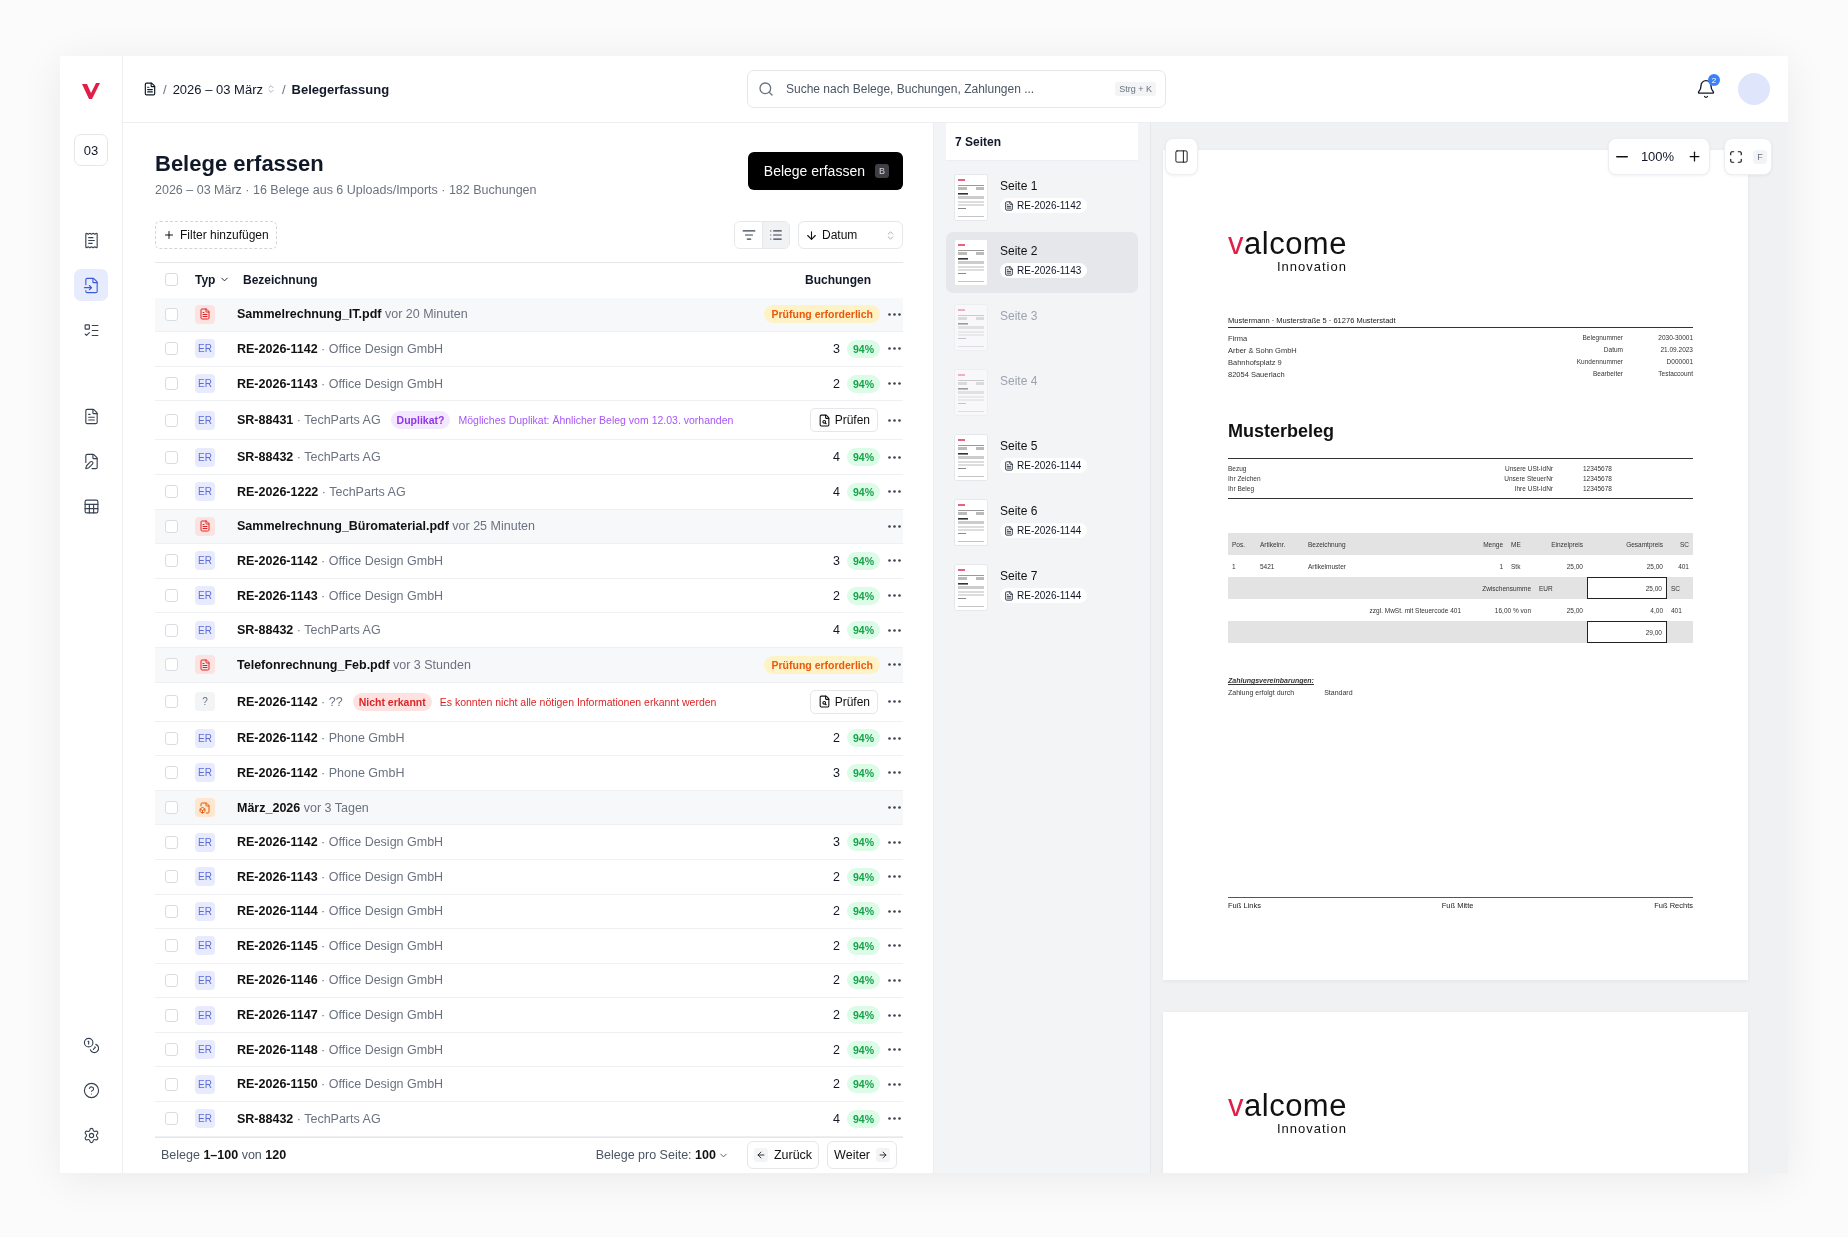  I want to click on workspace-badge: 03, so click(91, 150).